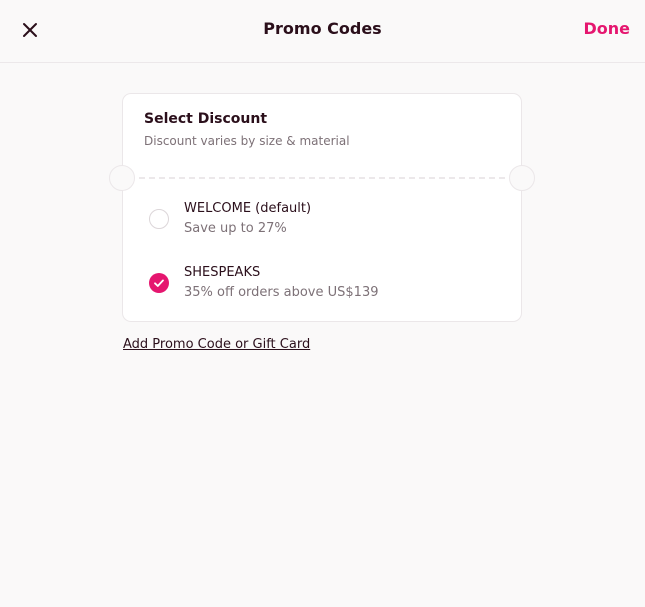  I want to click on card-title: Select Discount, so click(206, 119).